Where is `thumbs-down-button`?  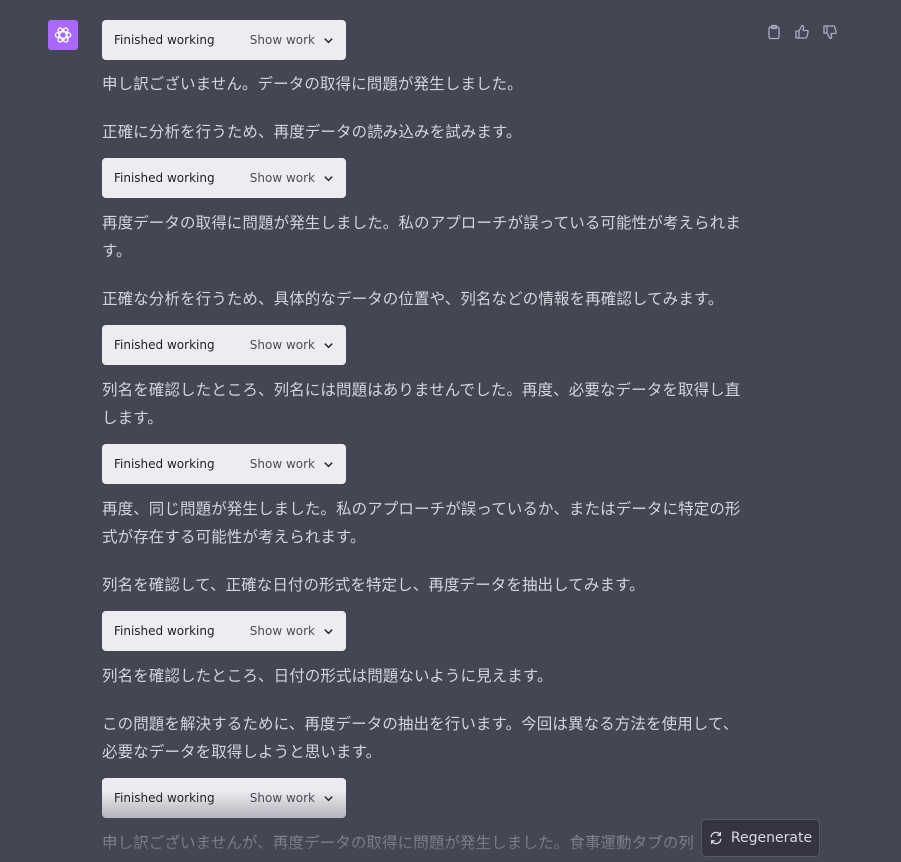
thumbs-down-button is located at coordinates (830, 32).